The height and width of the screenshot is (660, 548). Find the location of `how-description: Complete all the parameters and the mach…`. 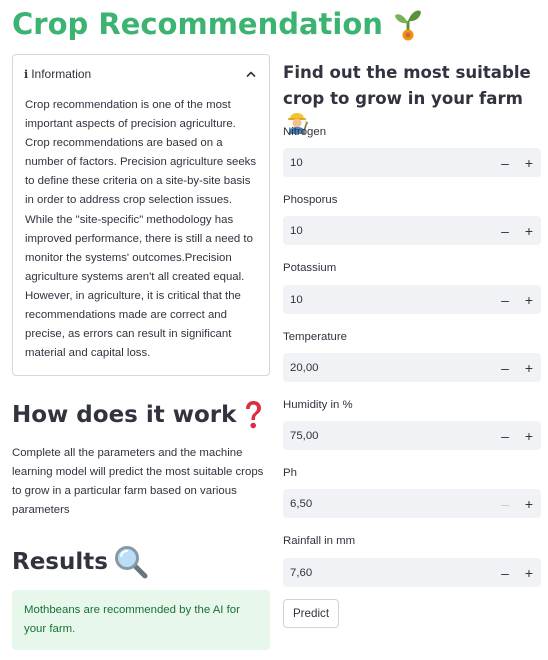

how-description: Complete all the parameters and the mach… is located at coordinates (138, 482).